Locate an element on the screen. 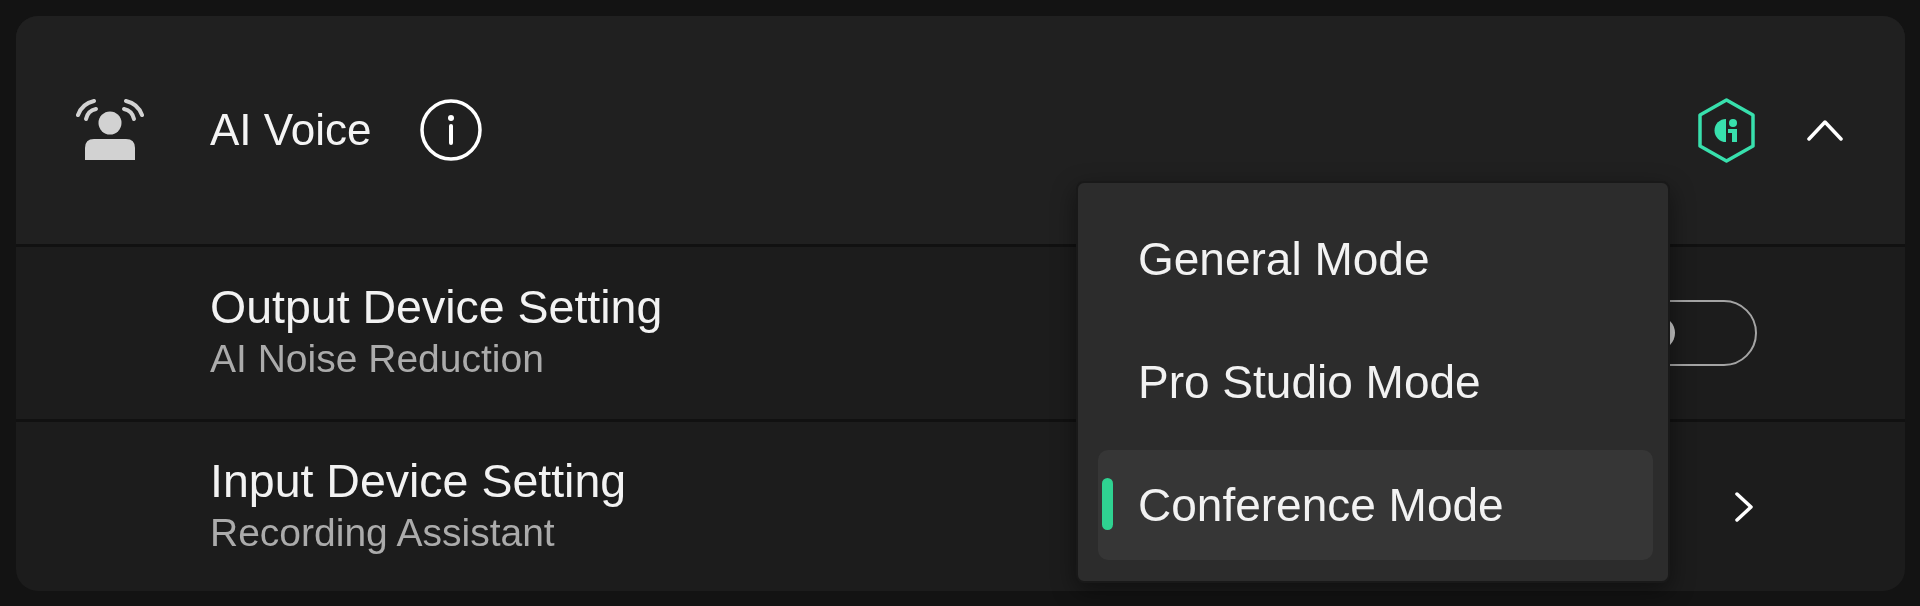 The image size is (1920, 606). menu-item: Conference Mode is located at coordinates (1375, 505).